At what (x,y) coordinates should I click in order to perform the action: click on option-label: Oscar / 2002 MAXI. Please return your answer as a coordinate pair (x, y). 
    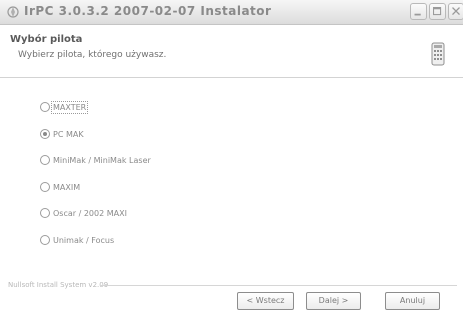
    Looking at the image, I should click on (90, 213).